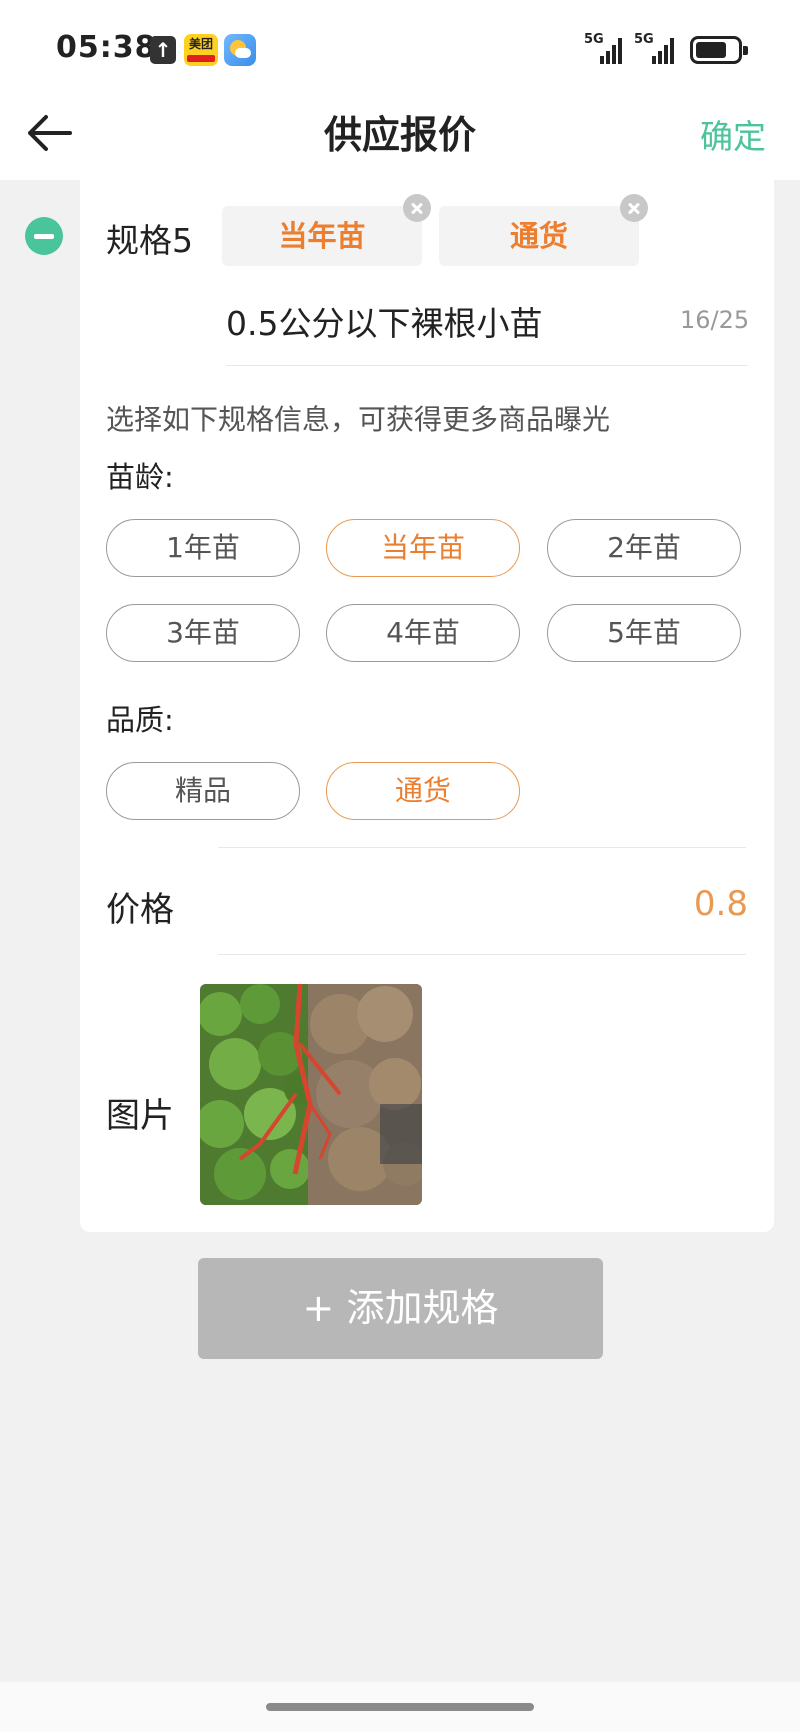 The width and height of the screenshot is (800, 1732). What do you see at coordinates (140, 1116) in the screenshot?
I see `images-label: 图片` at bounding box center [140, 1116].